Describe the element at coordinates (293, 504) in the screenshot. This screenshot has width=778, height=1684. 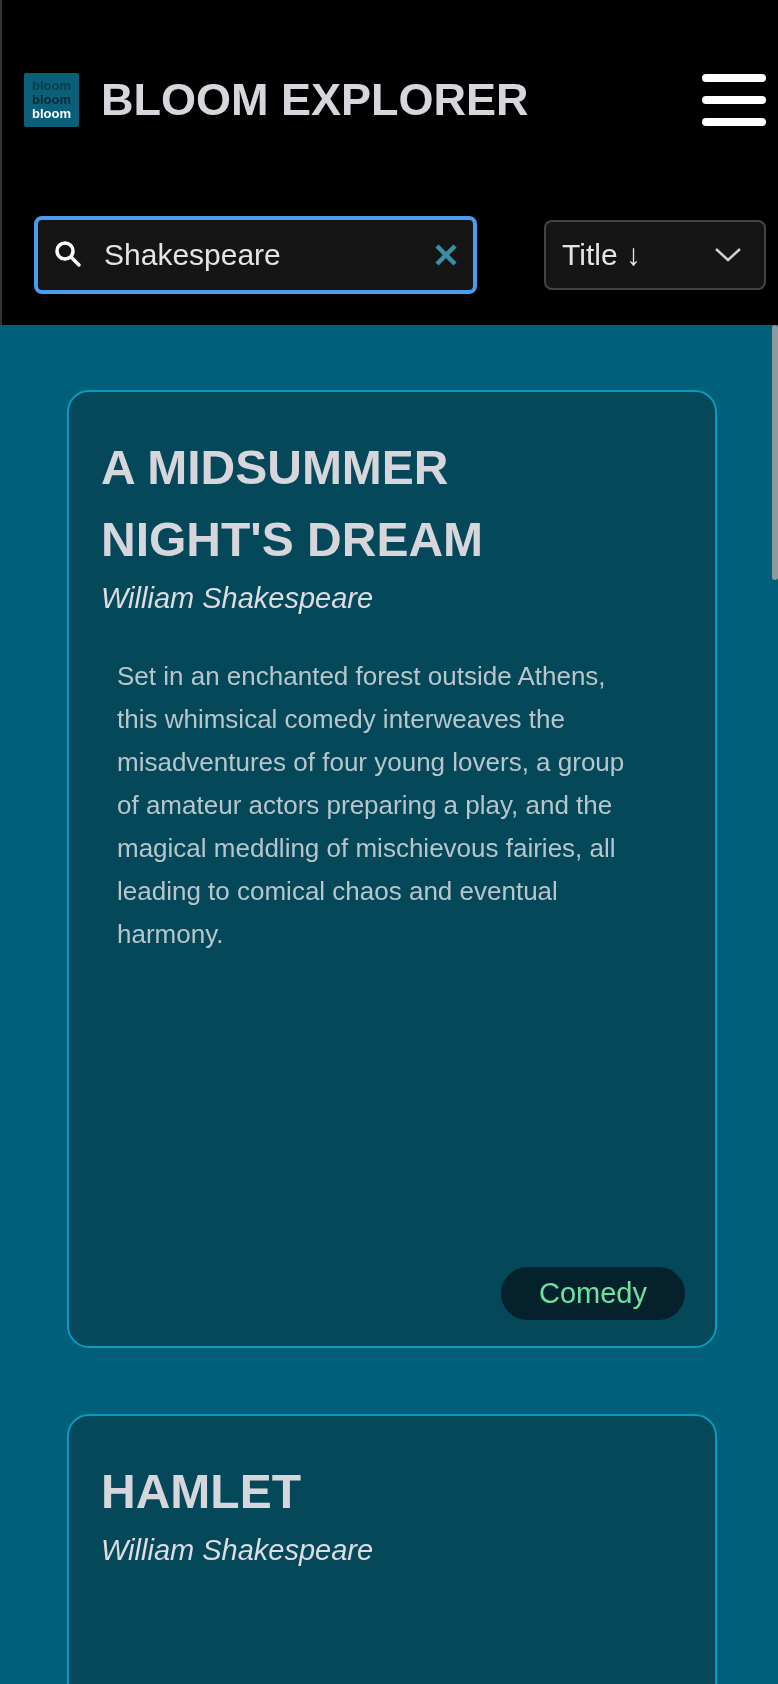
I see `book-title: A MIDSUMMER NIGHT'S DREAM` at that location.